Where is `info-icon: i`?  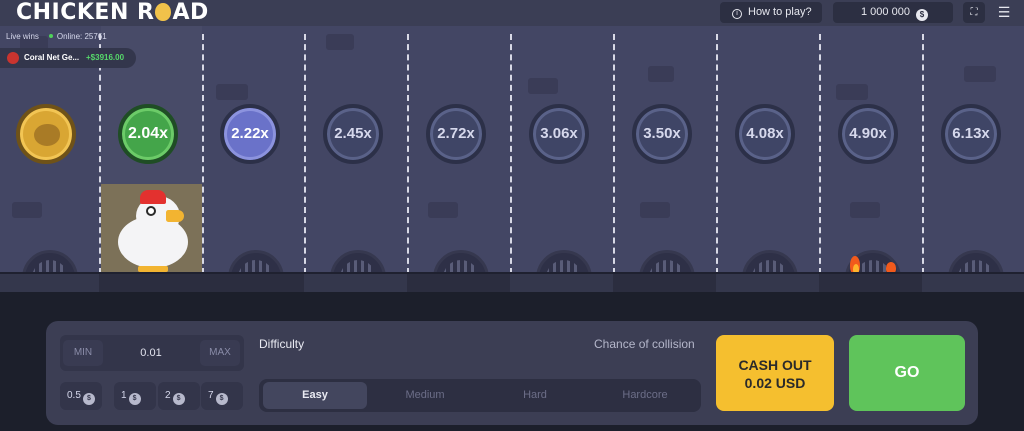
info-icon: i is located at coordinates (737, 14).